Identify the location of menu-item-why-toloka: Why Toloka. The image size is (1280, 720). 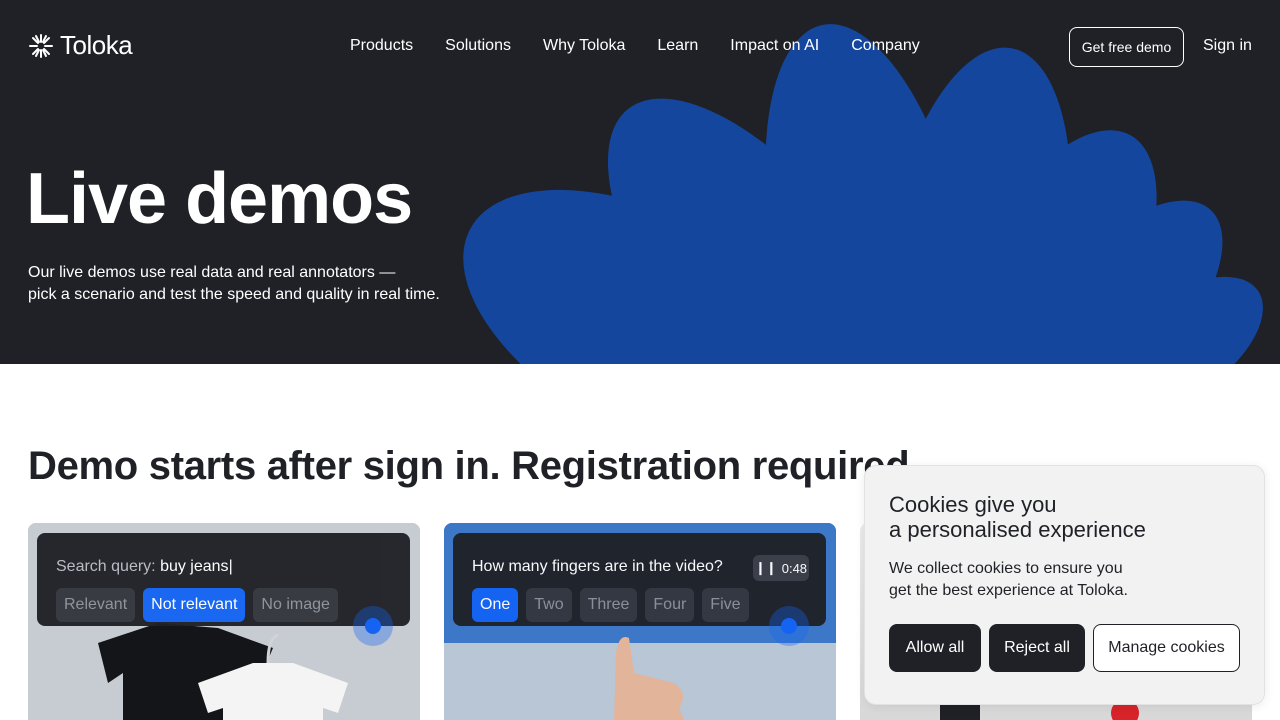
(584, 46).